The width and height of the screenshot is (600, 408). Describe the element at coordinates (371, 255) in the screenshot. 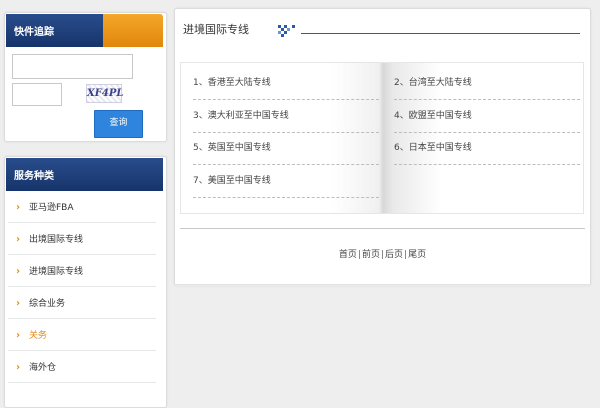

I see `prev-page-link: 前页` at that location.